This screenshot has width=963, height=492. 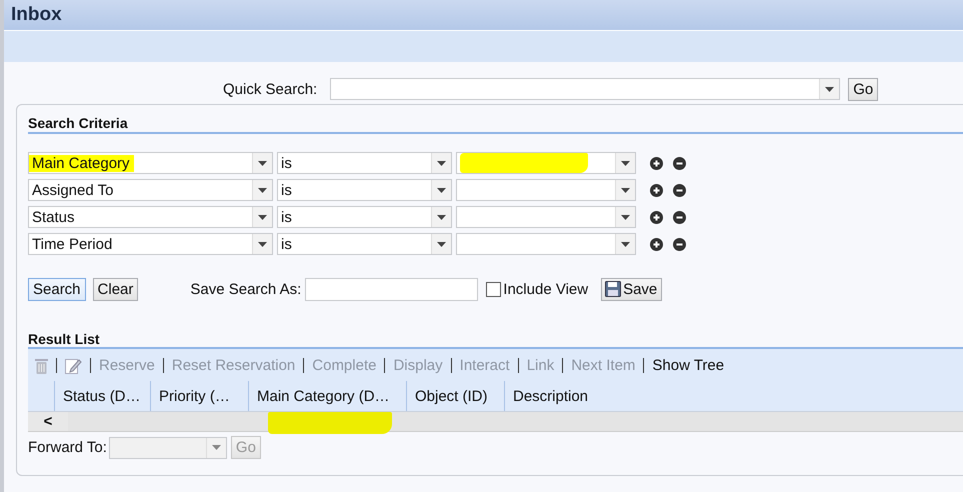 I want to click on quick-search-field, so click(x=585, y=89).